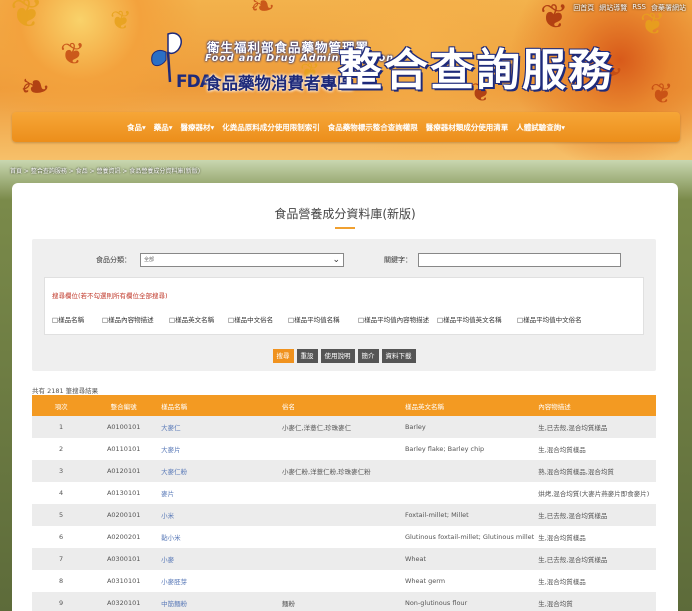  What do you see at coordinates (595, 405) in the screenshot?
I see `col-header-content-desc: 內容物描述` at bounding box center [595, 405].